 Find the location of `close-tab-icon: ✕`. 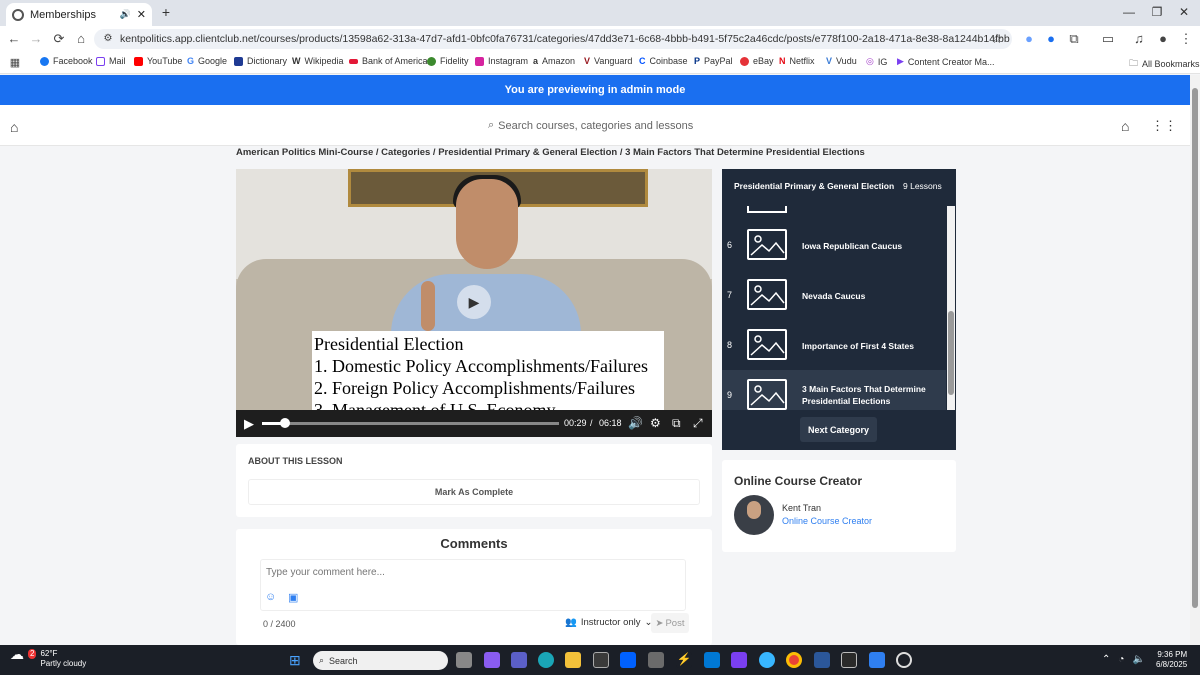

close-tab-icon: ✕ is located at coordinates (141, 14).